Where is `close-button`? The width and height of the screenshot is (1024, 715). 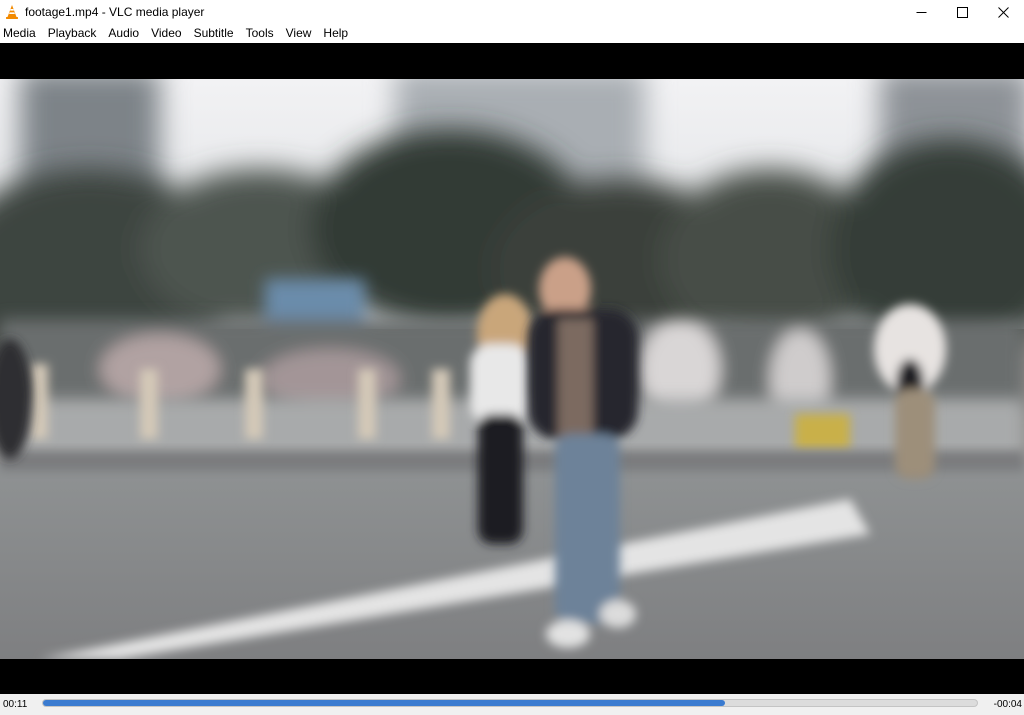
close-button is located at coordinates (1003, 12).